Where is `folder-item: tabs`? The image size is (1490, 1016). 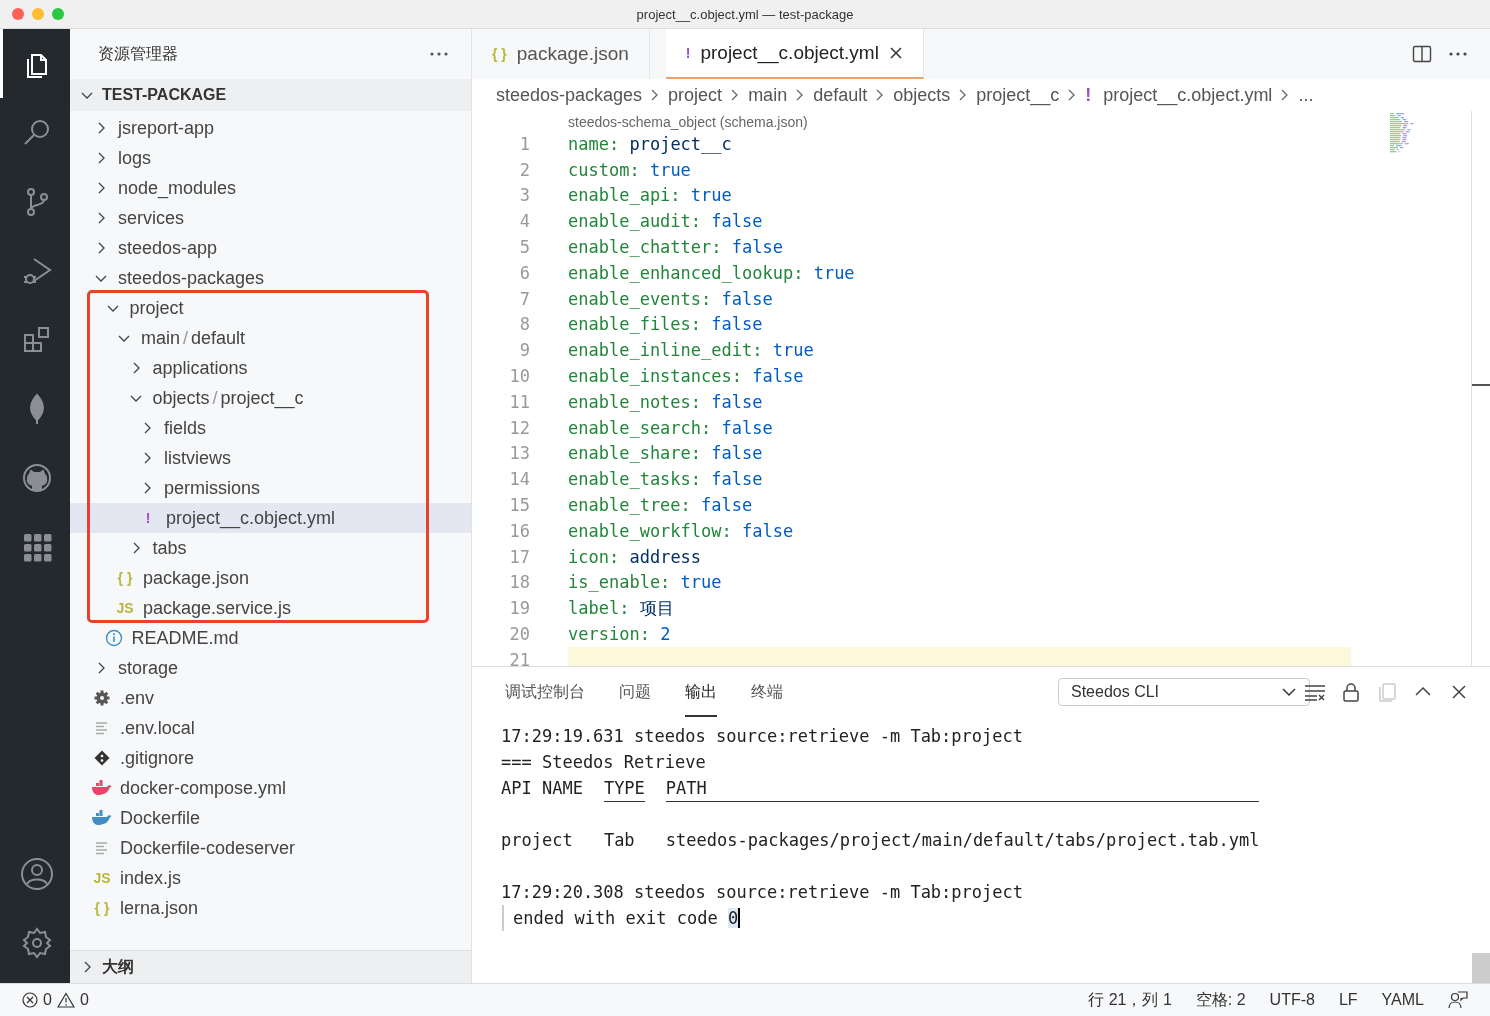 folder-item: tabs is located at coordinates (270, 548).